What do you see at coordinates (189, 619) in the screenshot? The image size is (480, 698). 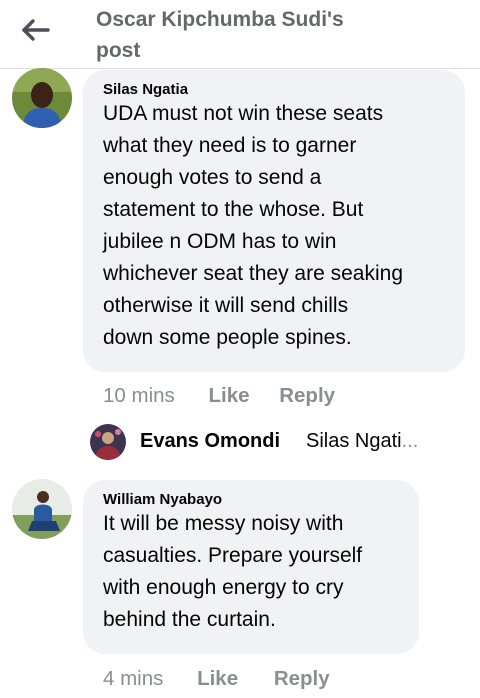 I see `comment-line: behind the curtain.` at bounding box center [189, 619].